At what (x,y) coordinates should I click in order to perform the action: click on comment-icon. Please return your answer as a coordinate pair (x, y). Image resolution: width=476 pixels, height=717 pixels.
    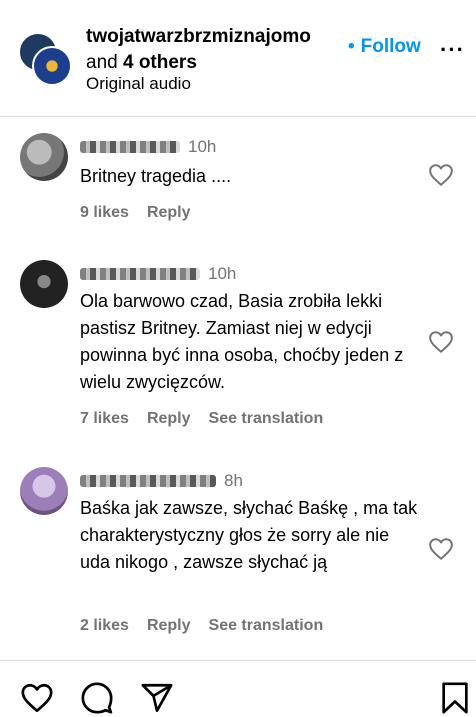
    Looking at the image, I should click on (97, 698).